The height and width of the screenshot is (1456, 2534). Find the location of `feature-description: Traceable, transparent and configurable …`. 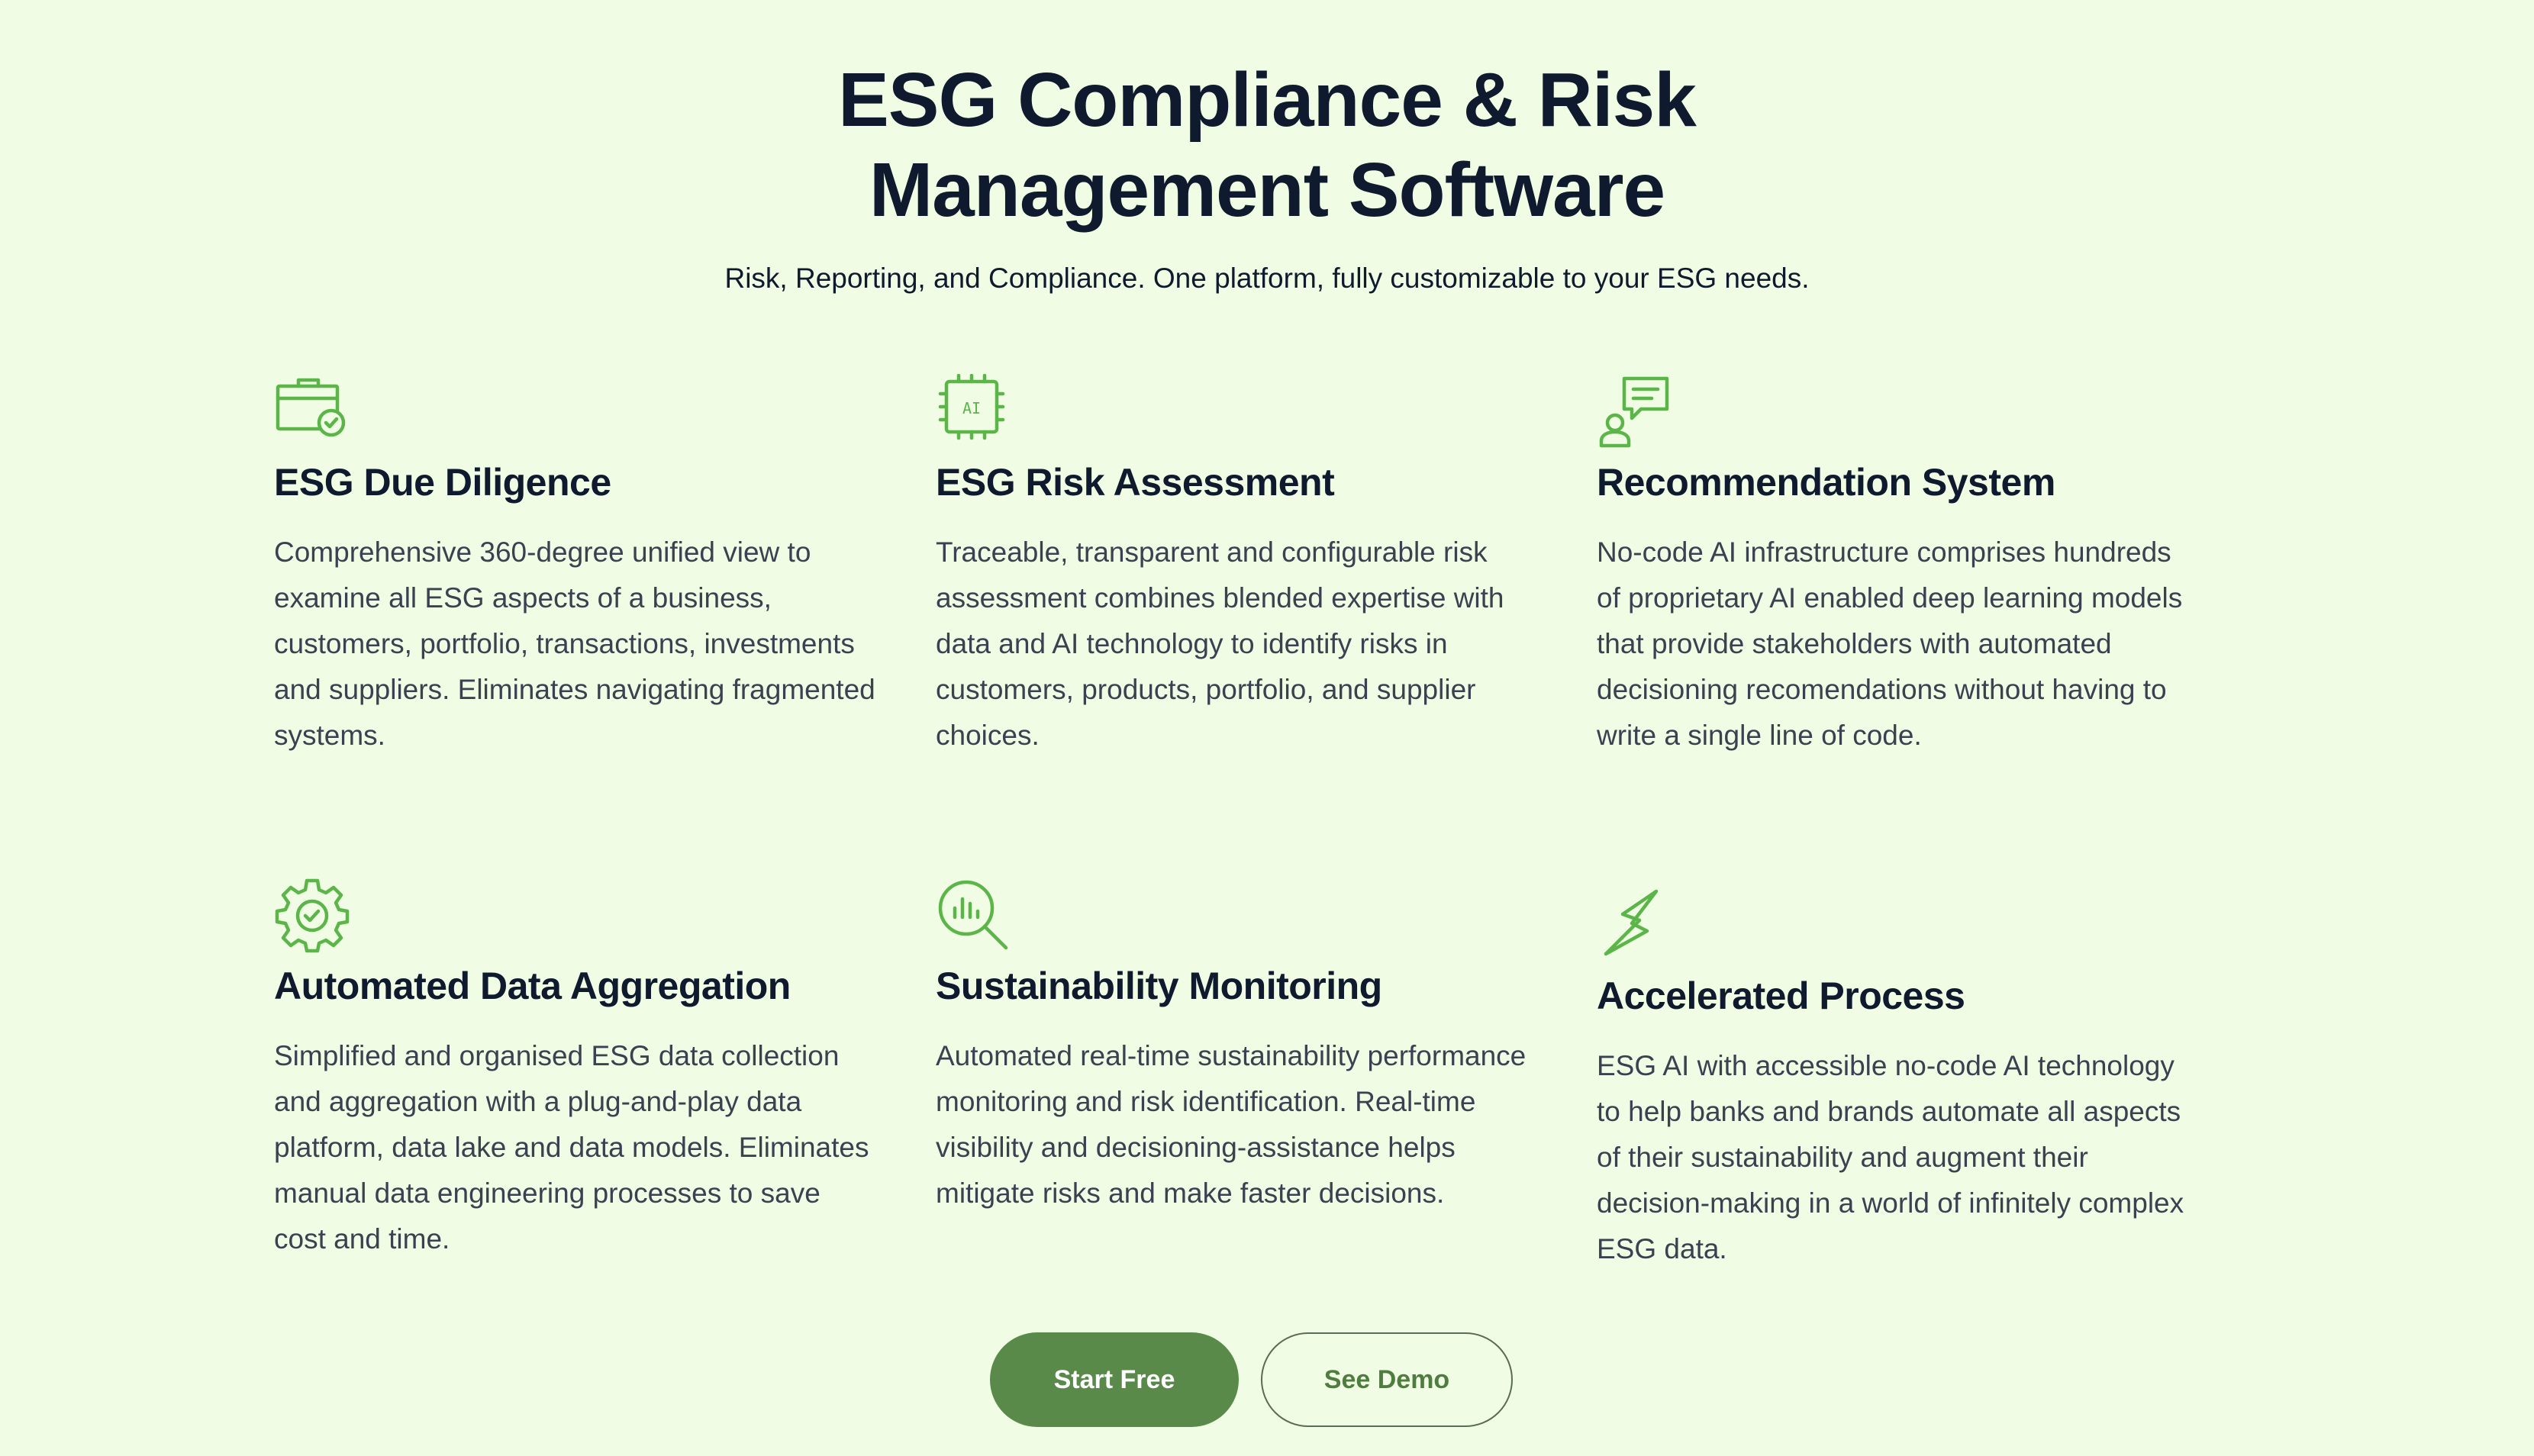

feature-description: Traceable, transparent and configurable … is located at coordinates (1220, 643).